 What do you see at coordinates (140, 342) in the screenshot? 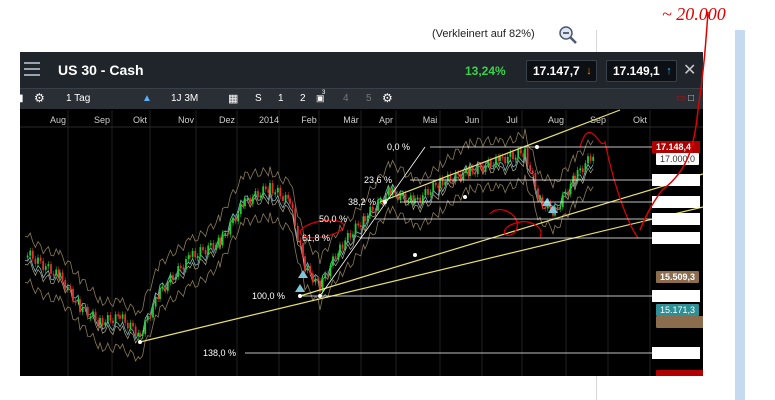
I see `anchor-point` at bounding box center [140, 342].